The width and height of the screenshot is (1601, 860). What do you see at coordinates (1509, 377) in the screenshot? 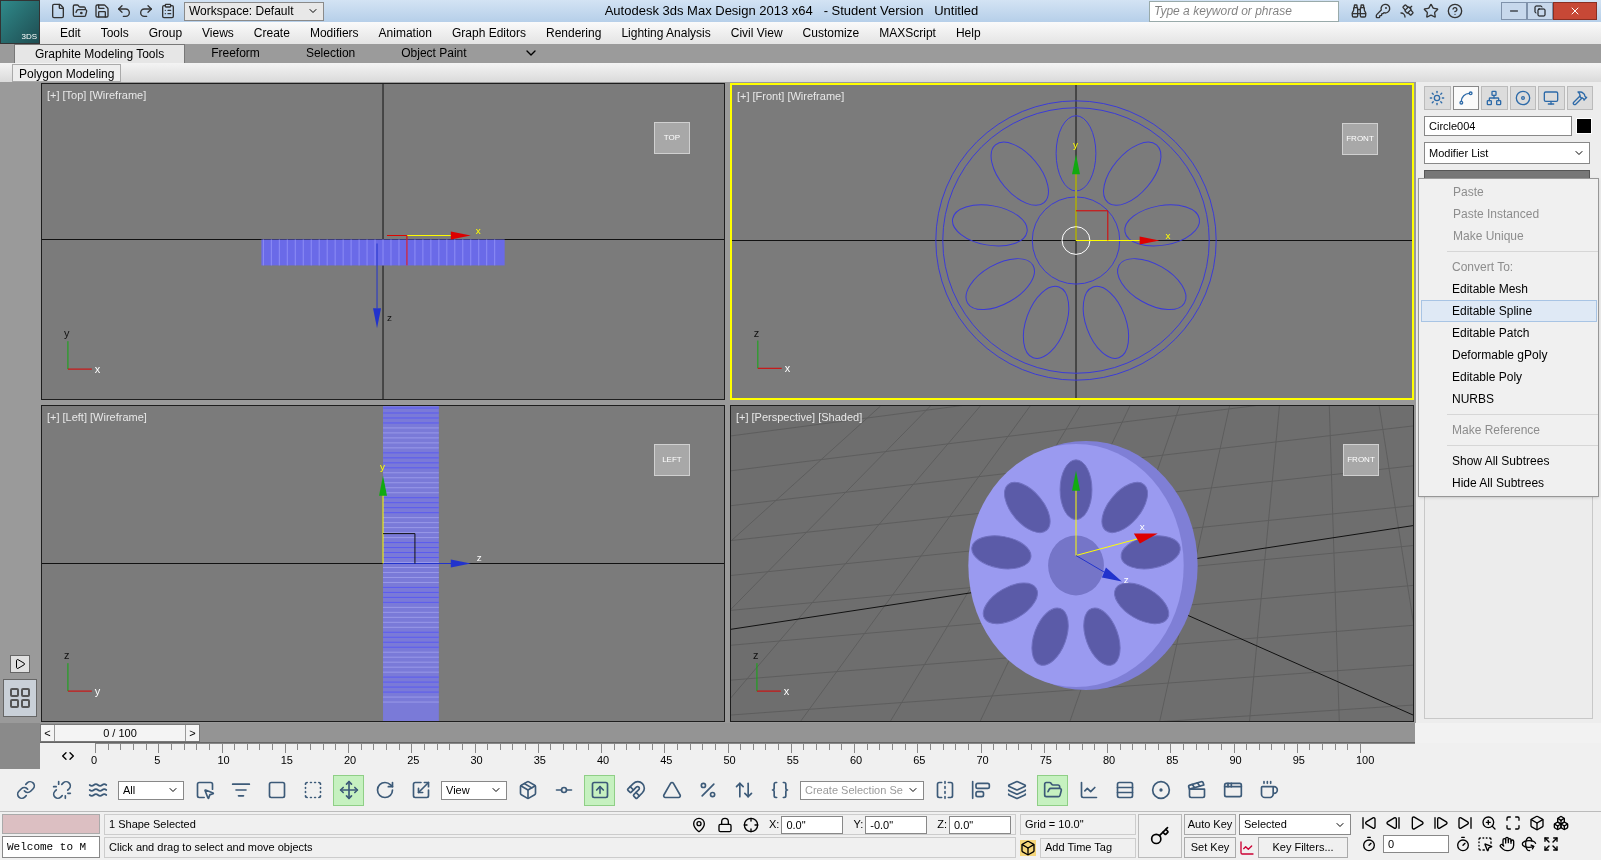
I see `menu-item: Editable Poly` at bounding box center [1509, 377].